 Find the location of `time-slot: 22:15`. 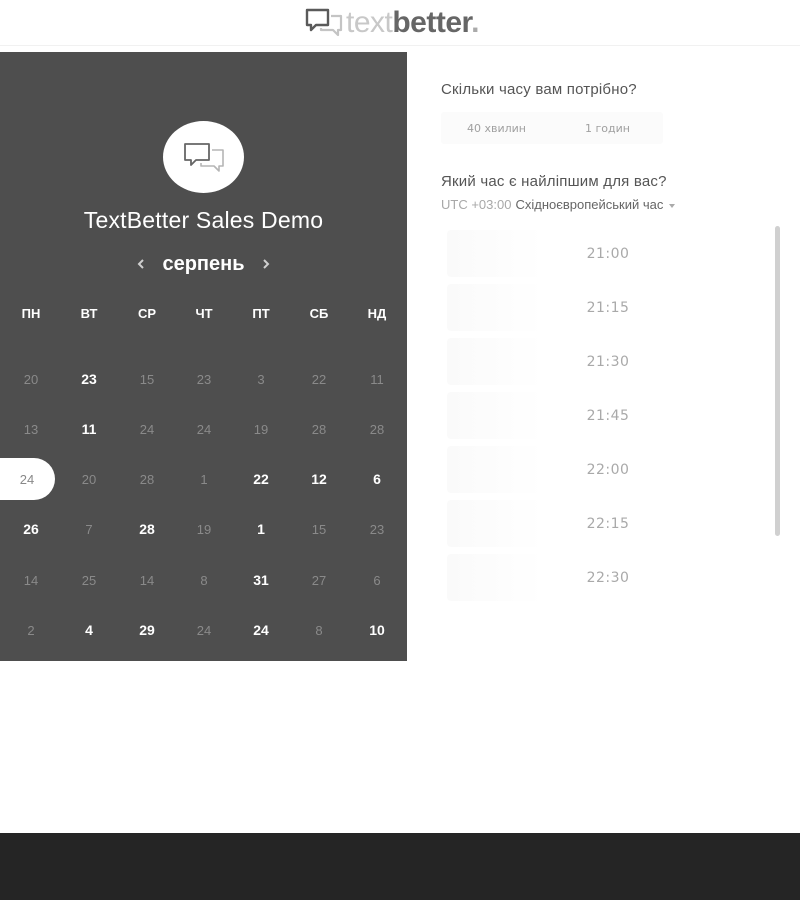

time-slot: 22:15 is located at coordinates (608, 523).